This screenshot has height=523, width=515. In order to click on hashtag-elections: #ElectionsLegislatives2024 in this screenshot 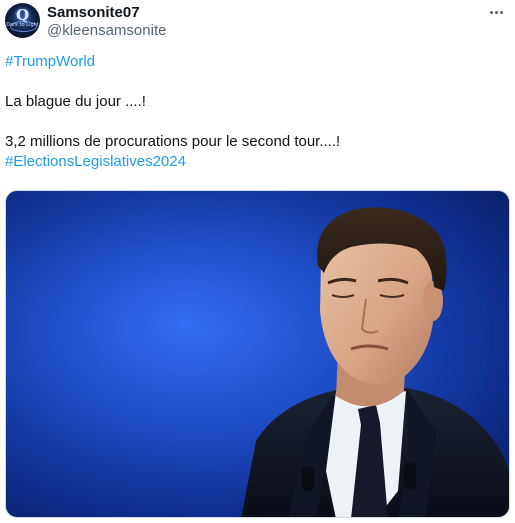, I will do `click(255, 162)`.